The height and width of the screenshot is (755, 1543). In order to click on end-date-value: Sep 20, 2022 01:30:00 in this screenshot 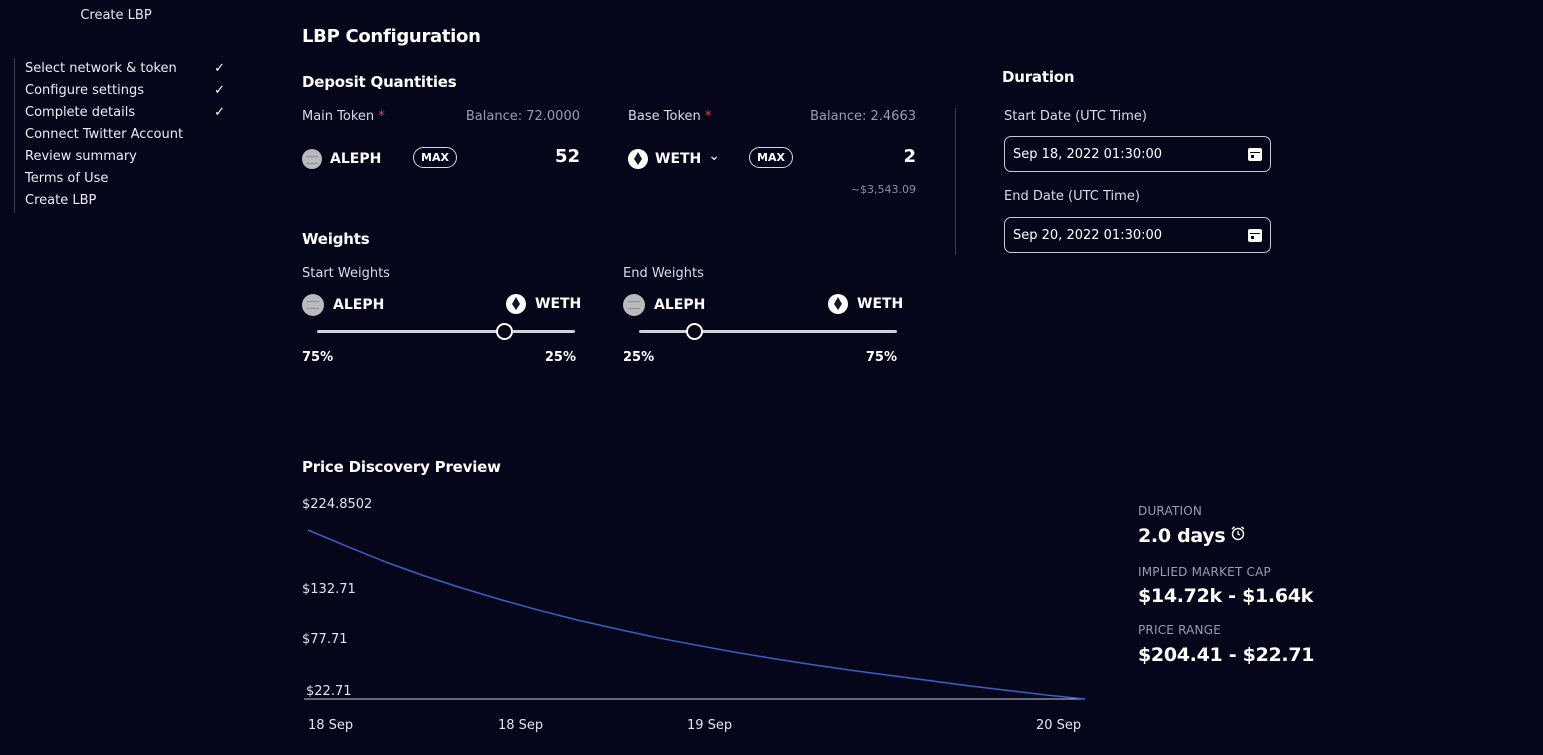, I will do `click(1088, 235)`.